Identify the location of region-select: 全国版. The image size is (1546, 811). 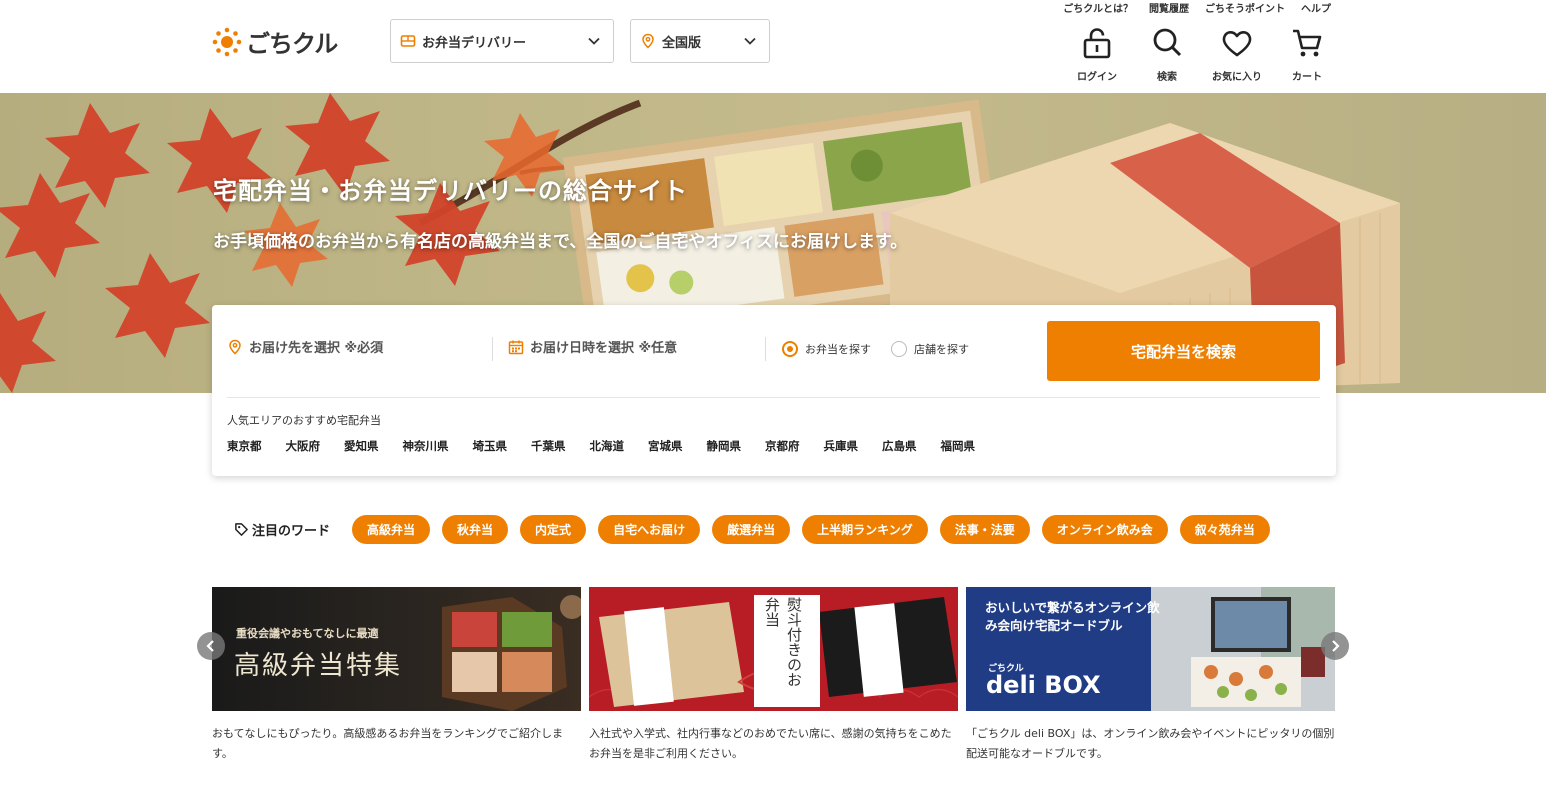
(700, 41).